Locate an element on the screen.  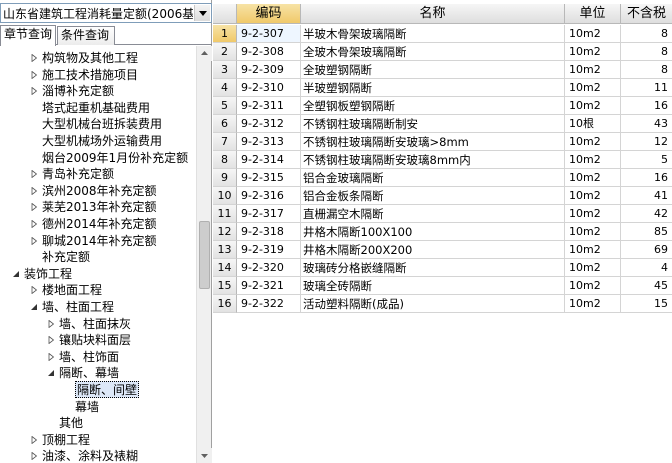
tree-node: 楼地面工程 is located at coordinates (98, 290).